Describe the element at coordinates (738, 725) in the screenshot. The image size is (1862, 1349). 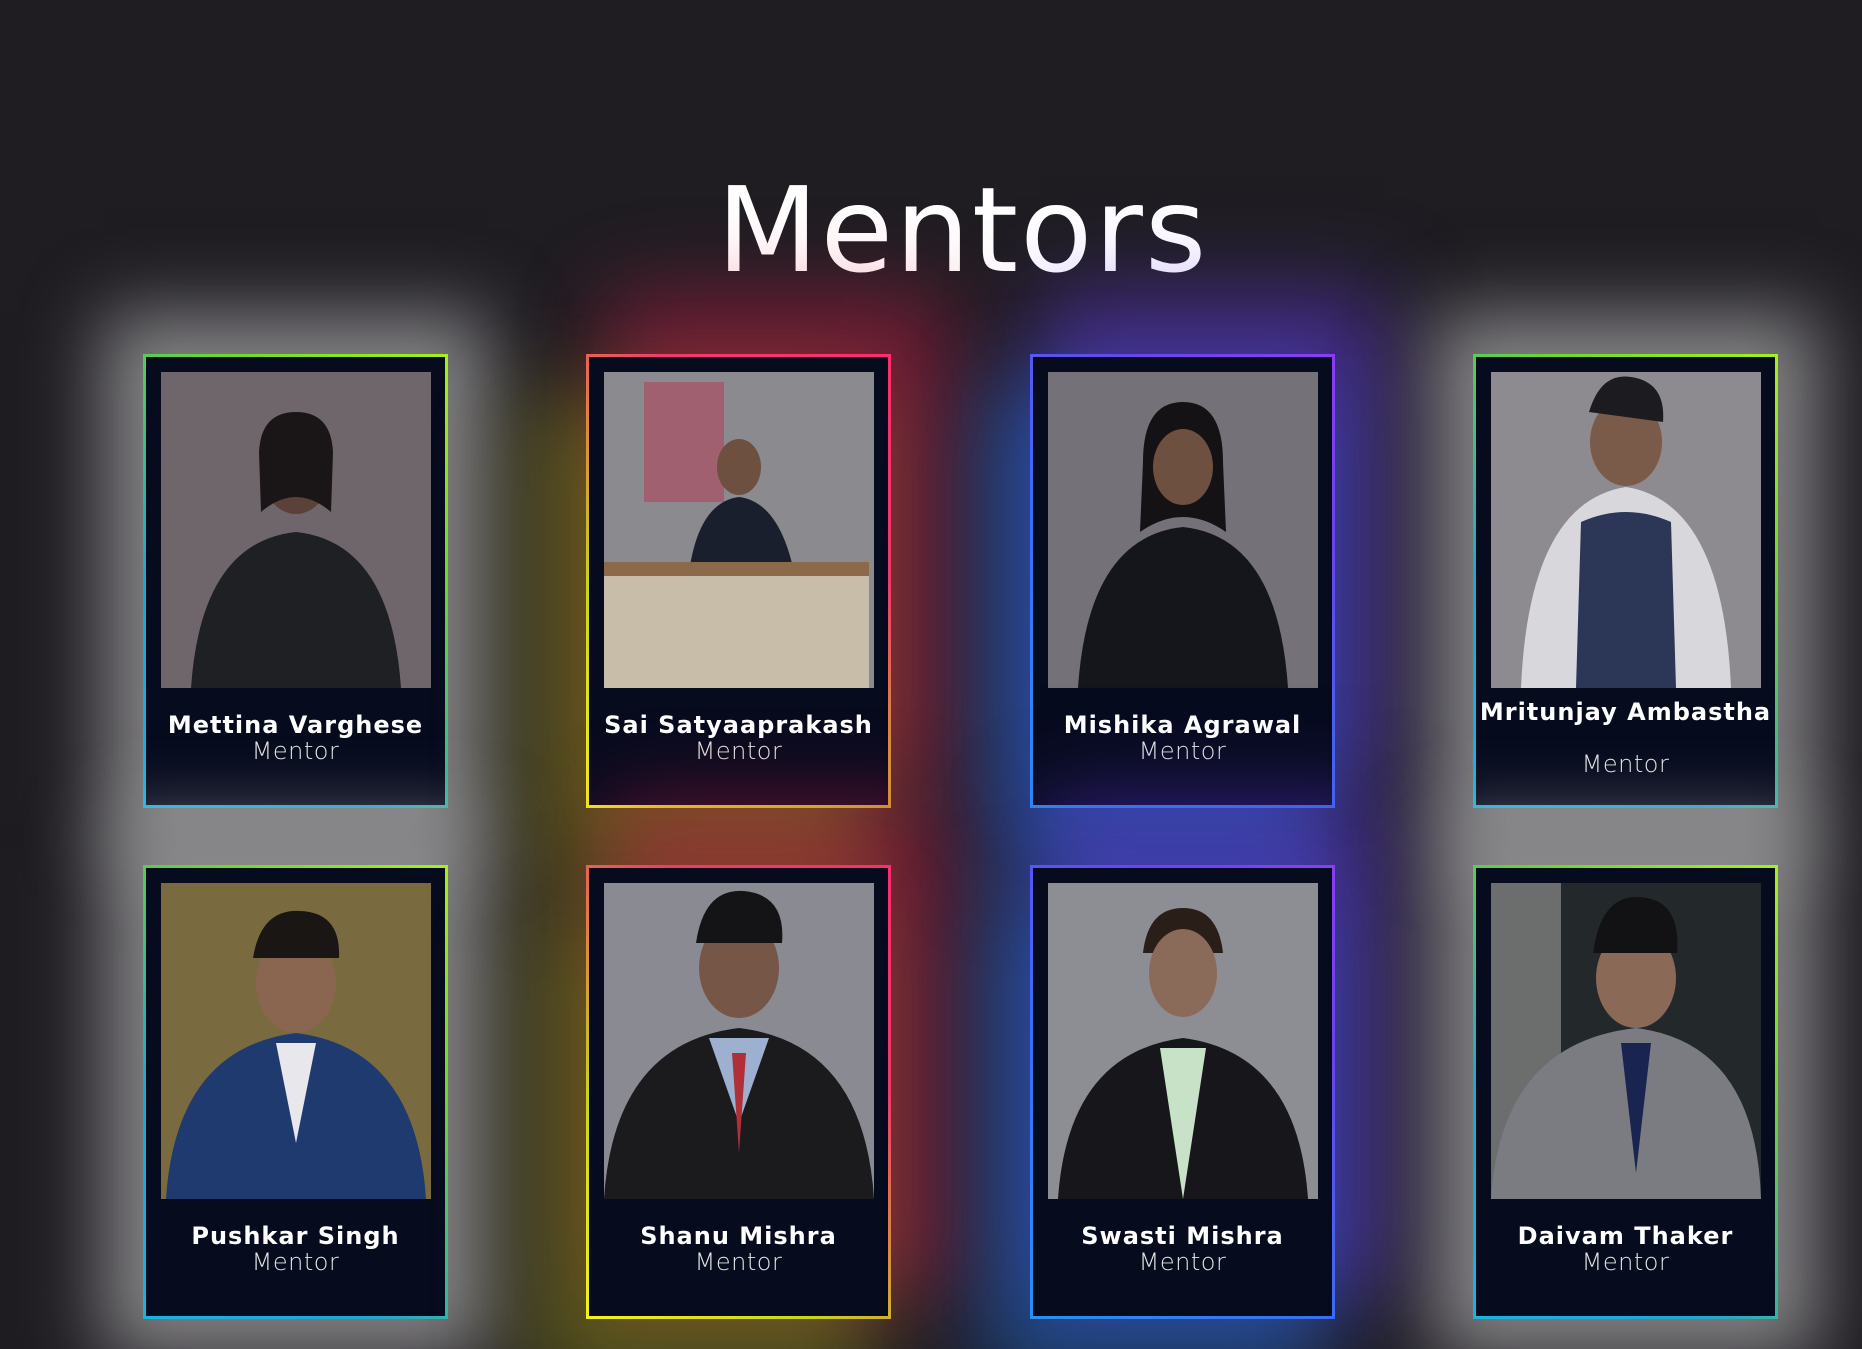
I see `mentor-name: Sai Satyaaprakash` at that location.